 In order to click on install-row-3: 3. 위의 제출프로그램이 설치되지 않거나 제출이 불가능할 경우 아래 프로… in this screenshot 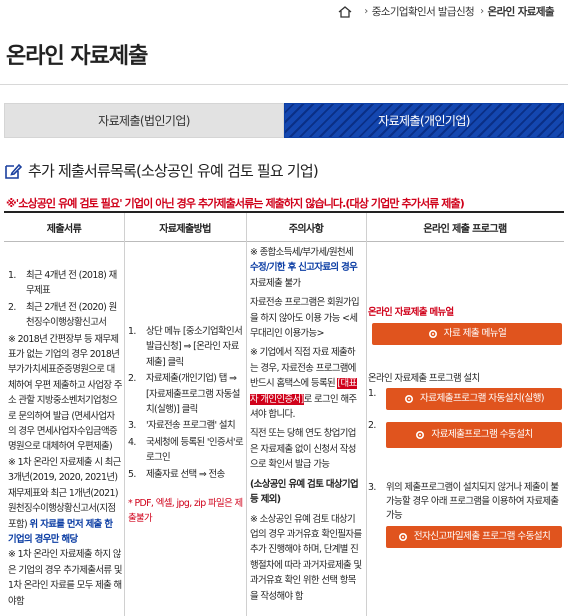, I will do `click(463, 501)`.